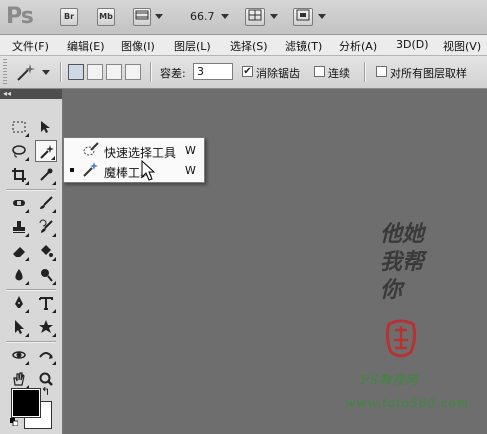 This screenshot has width=487, height=434. What do you see at coordinates (249, 46) in the screenshot?
I see `menu-select: 选择(S)` at bounding box center [249, 46].